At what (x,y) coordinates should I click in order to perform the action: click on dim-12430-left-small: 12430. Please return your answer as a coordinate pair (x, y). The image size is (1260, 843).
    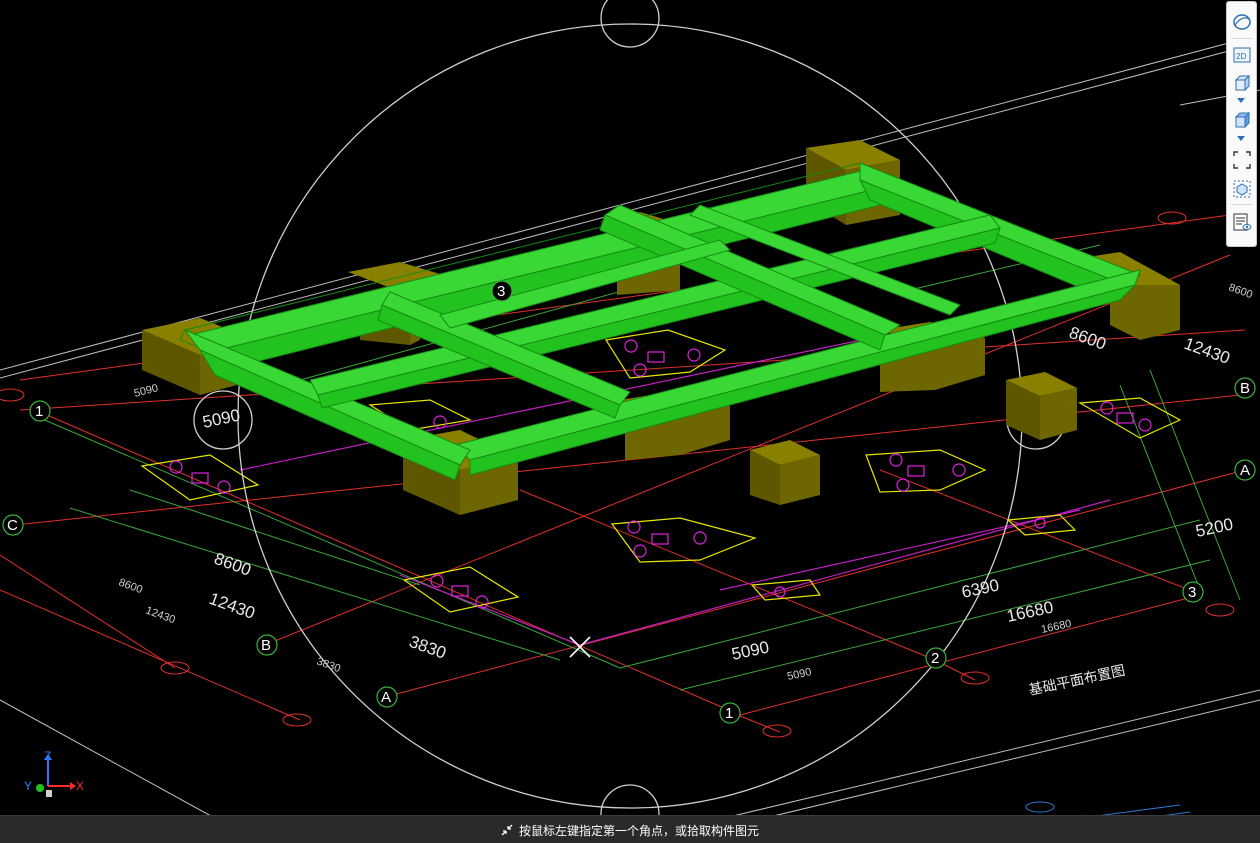
    Looking at the image, I should click on (160, 616).